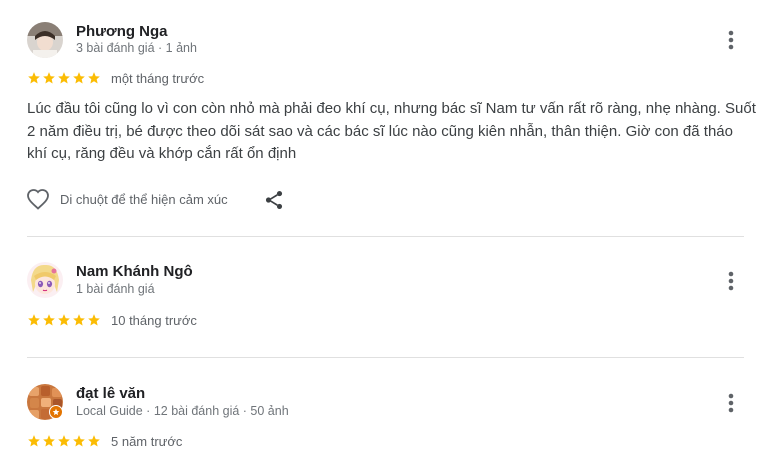 This screenshot has width=784, height=471. Describe the element at coordinates (136, 48) in the screenshot. I see `reviewer-meta: 3 bài đánh giá · 1 ảnh` at that location.